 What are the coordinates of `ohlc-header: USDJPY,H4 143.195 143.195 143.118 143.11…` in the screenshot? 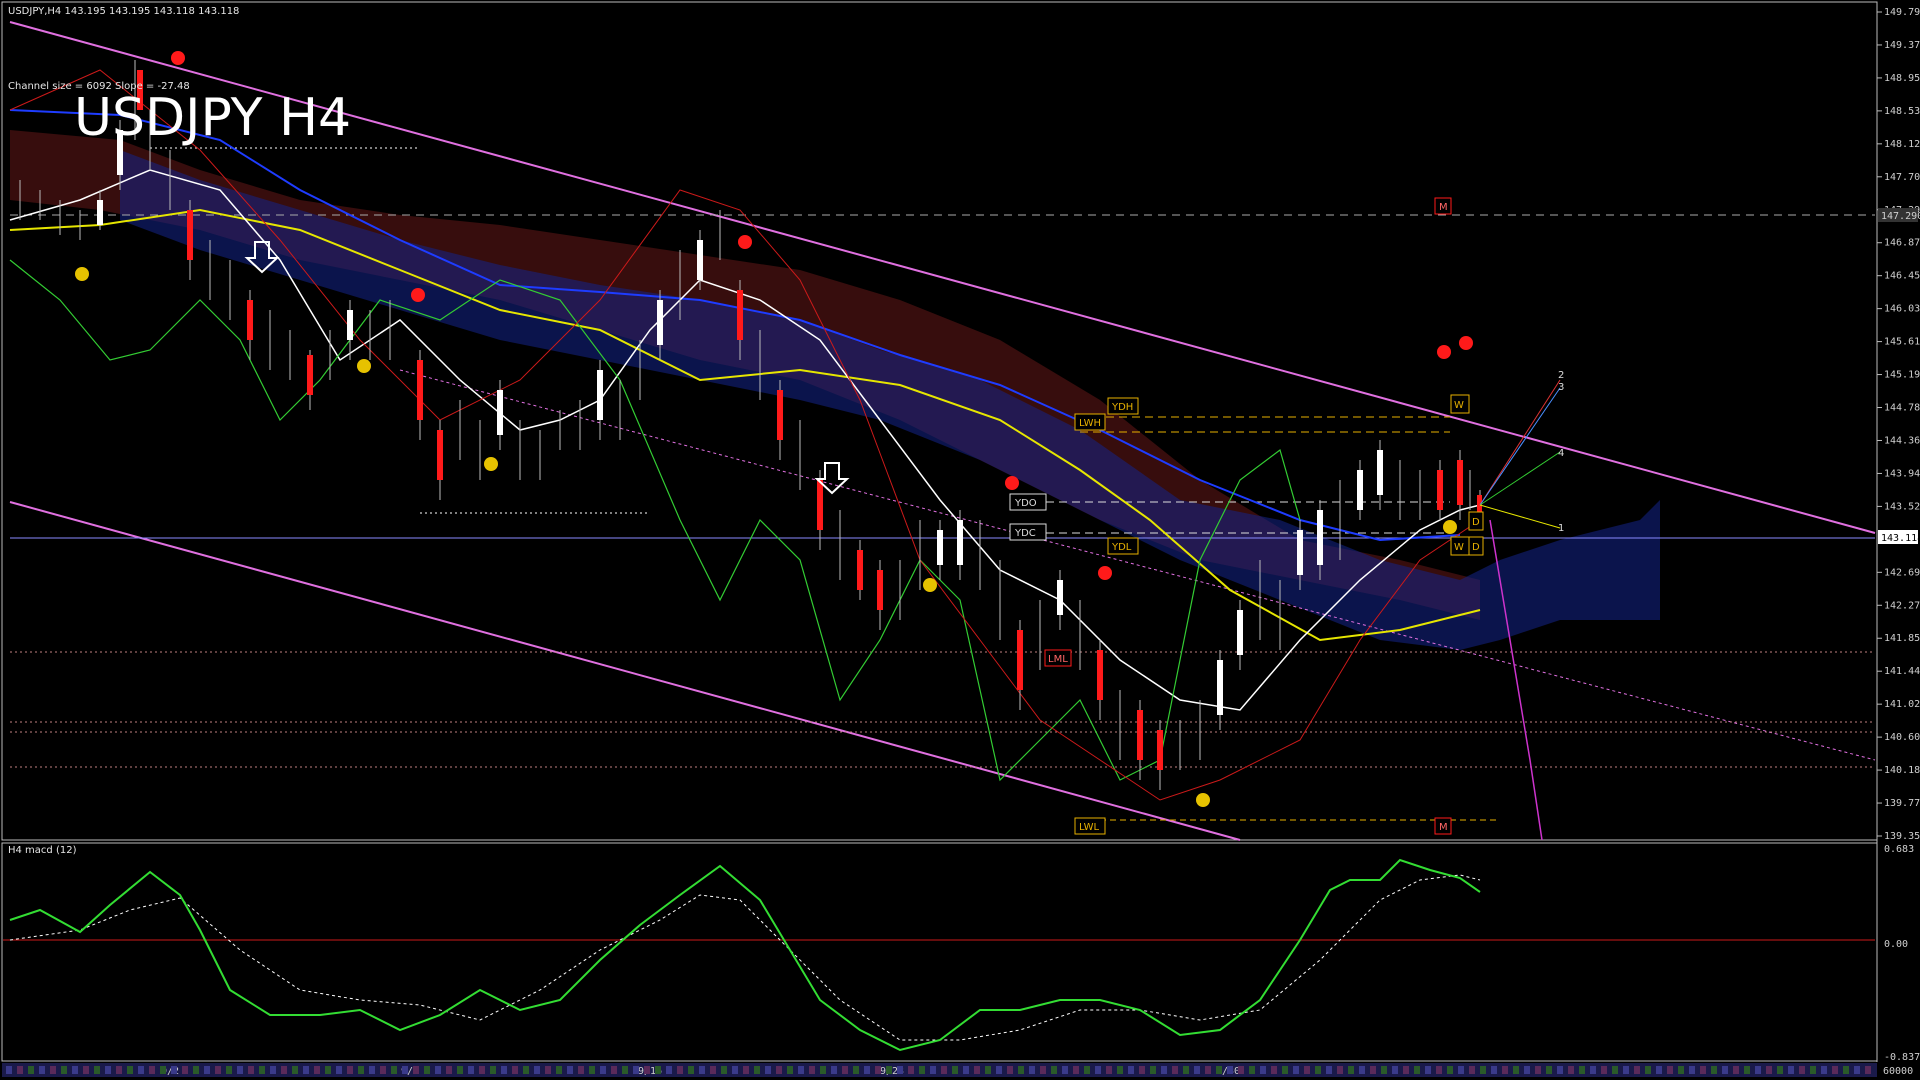 It's located at (123, 11).